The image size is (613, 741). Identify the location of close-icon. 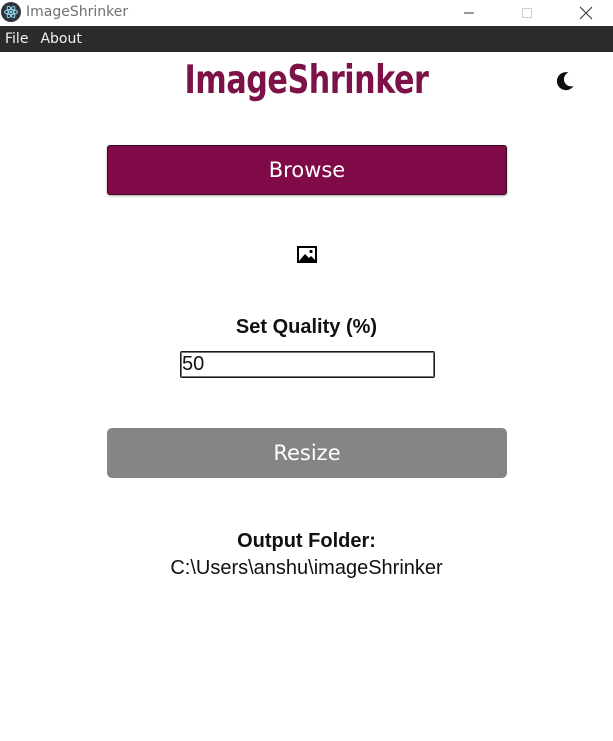
(586, 13).